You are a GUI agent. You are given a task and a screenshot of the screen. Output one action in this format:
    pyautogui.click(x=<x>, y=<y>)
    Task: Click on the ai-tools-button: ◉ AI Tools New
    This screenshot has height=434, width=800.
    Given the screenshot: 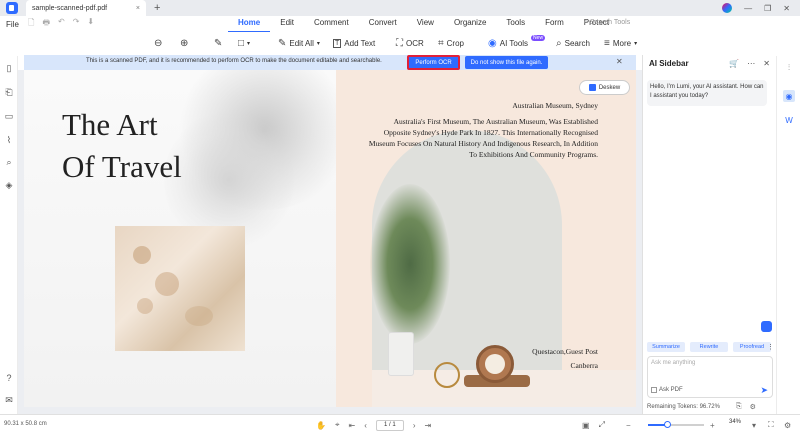 What is the action you would take?
    pyautogui.click(x=517, y=43)
    